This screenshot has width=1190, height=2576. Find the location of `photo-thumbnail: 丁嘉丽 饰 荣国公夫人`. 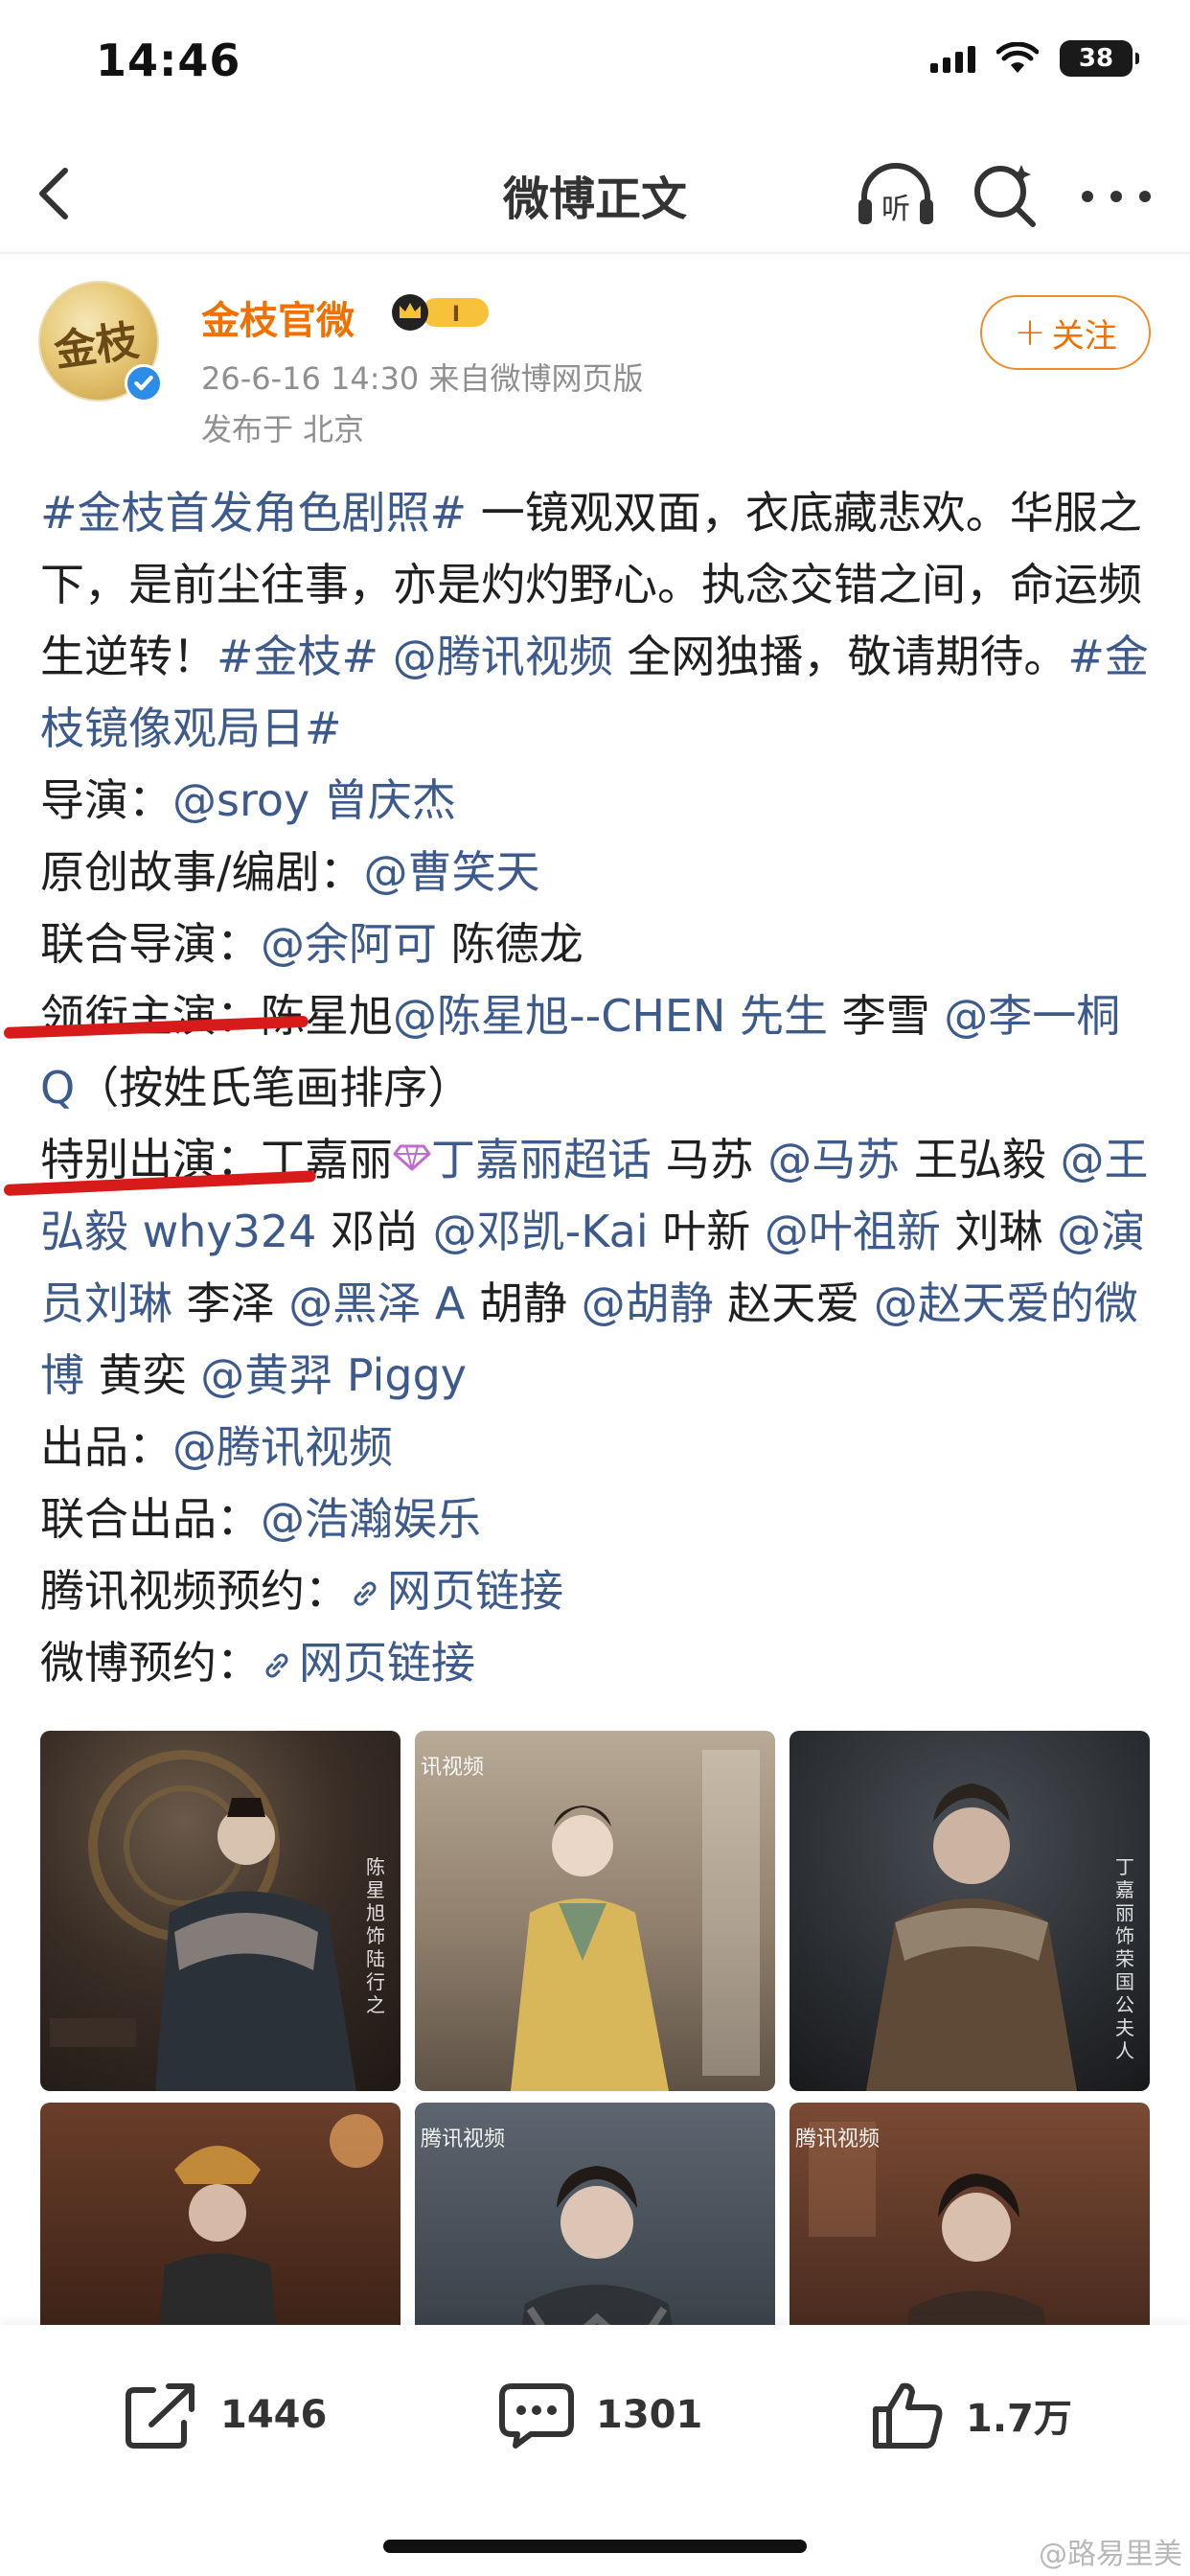

photo-thumbnail: 丁嘉丽 饰 荣国公夫人 is located at coordinates (970, 1911).